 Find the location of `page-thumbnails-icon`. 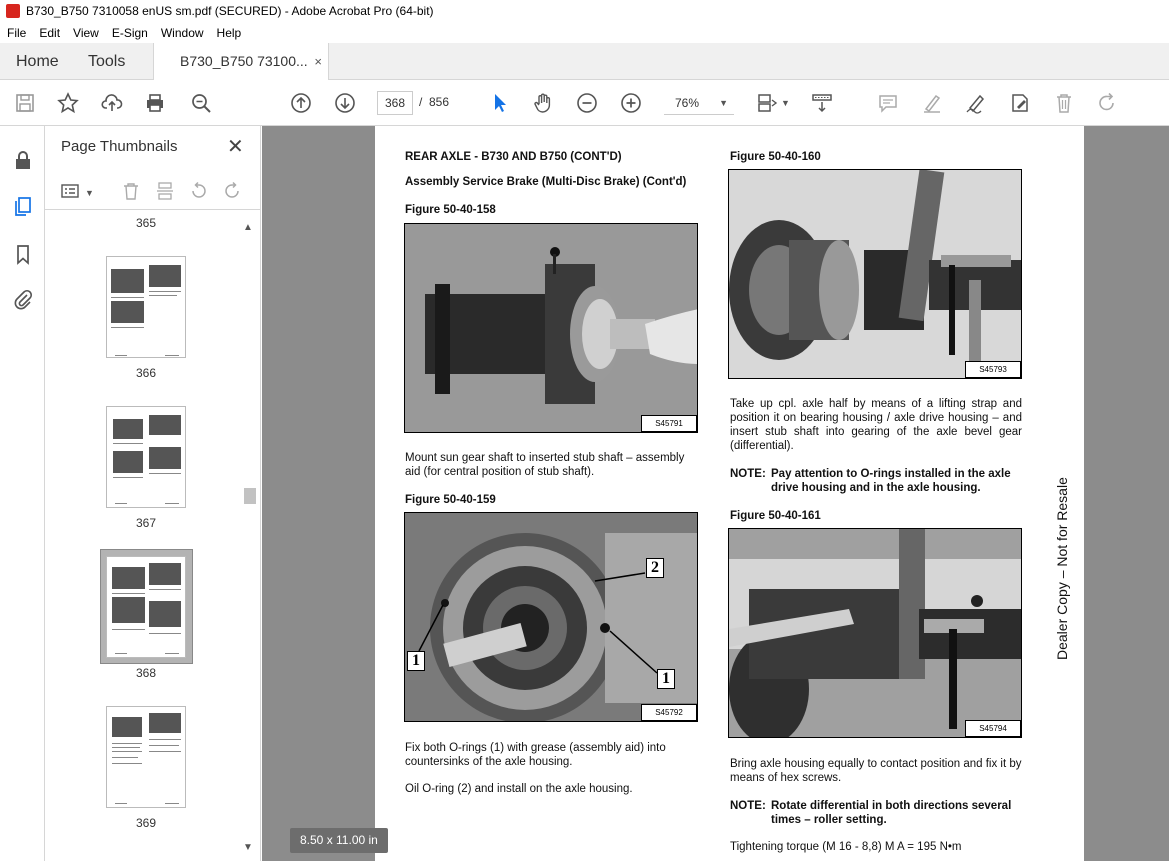

page-thumbnails-icon is located at coordinates (23, 206).